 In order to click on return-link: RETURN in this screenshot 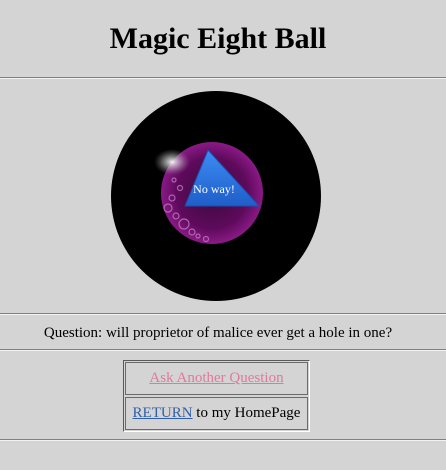, I will do `click(163, 413)`.